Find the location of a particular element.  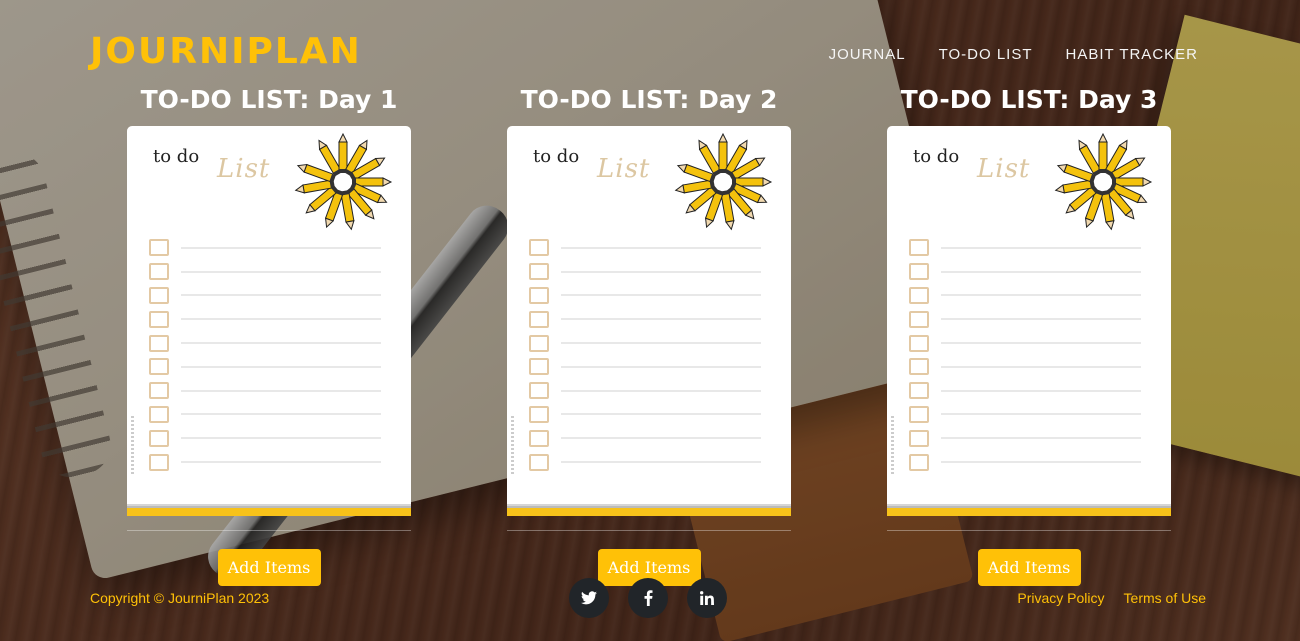

privacy-policy-link: Privacy Policy is located at coordinates (1060, 598).